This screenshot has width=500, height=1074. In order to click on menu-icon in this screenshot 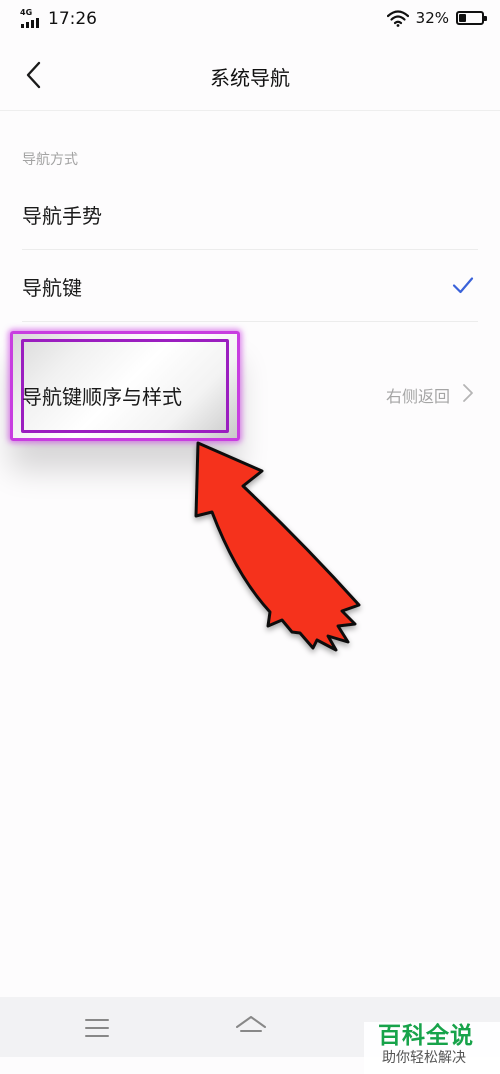, I will do `click(97, 1028)`.